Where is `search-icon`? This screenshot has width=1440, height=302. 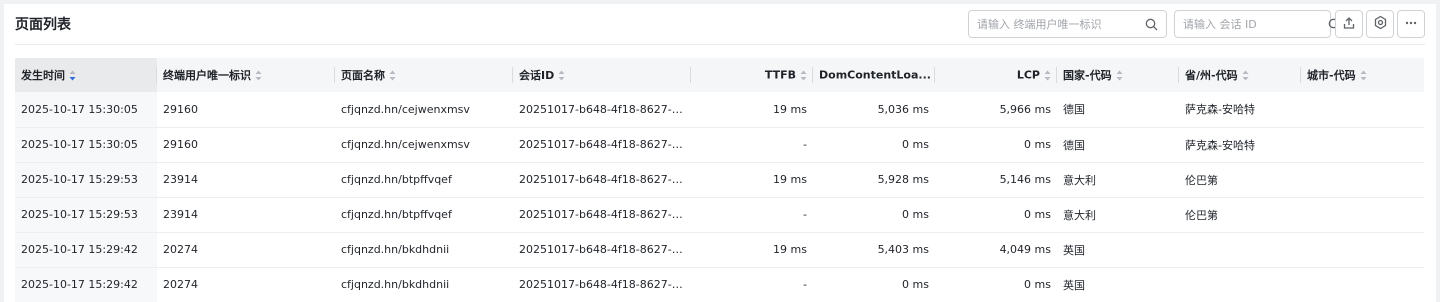 search-icon is located at coordinates (1151, 24).